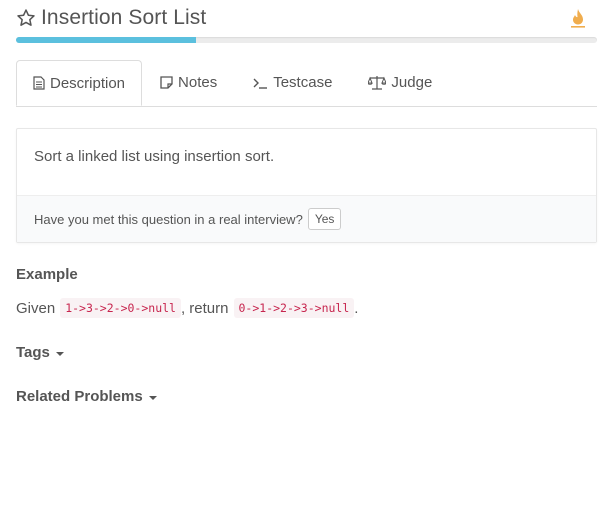  What do you see at coordinates (578, 18) in the screenshot?
I see `flame-icon` at bounding box center [578, 18].